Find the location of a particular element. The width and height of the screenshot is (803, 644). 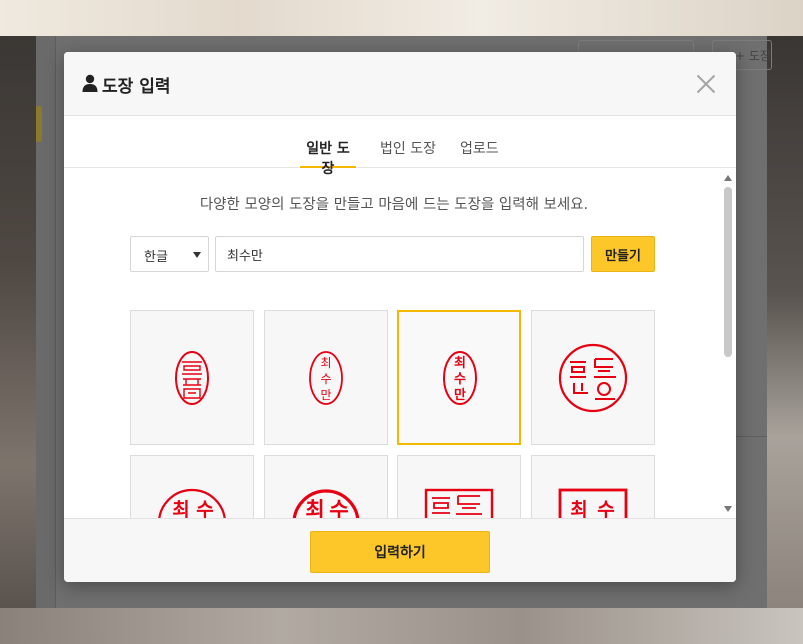

stamp-oval-plain-icon: 최 수 만 is located at coordinates (326, 378).